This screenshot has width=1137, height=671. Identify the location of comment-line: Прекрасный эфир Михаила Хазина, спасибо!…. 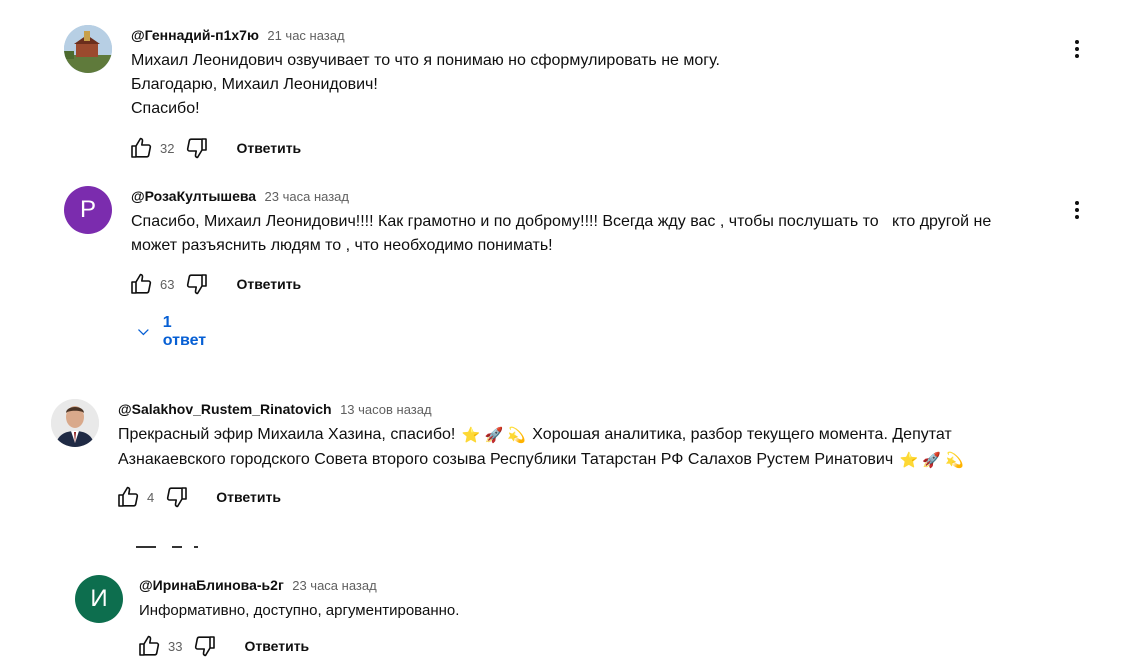
(542, 435).